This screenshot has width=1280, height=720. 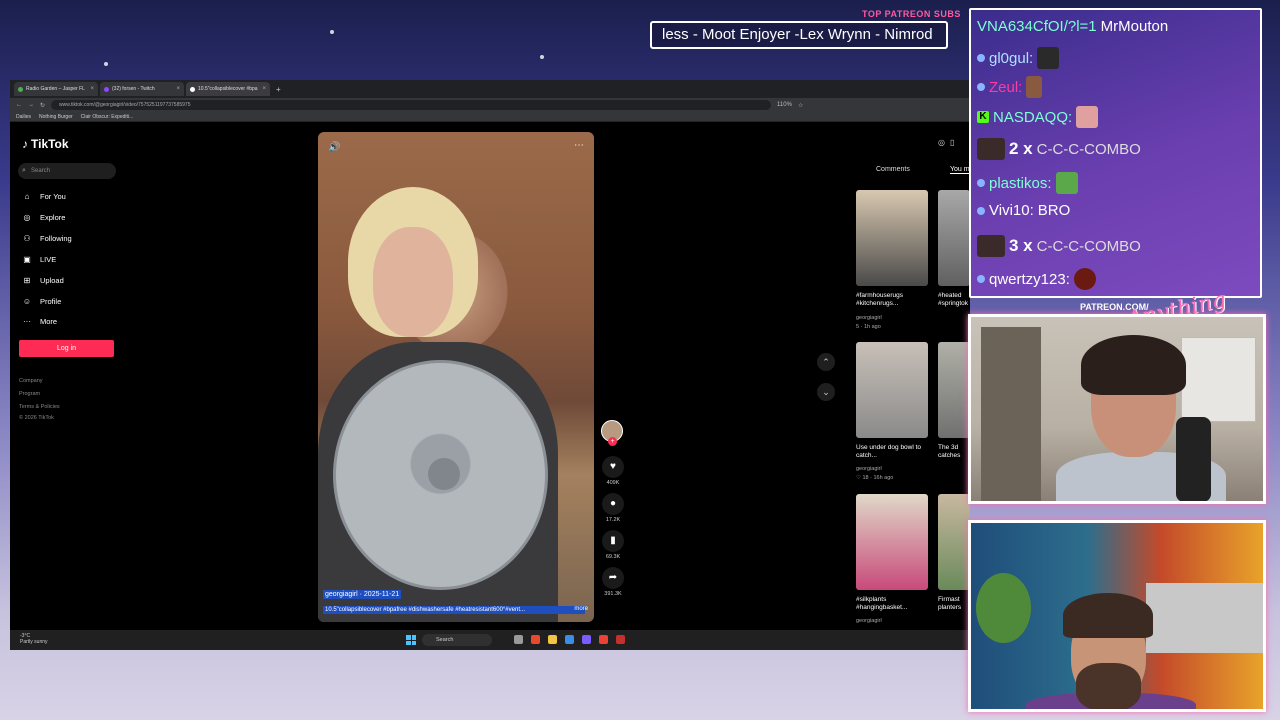 I want to click on nav-for-you: ⌂ For You, so click(x=44, y=196).